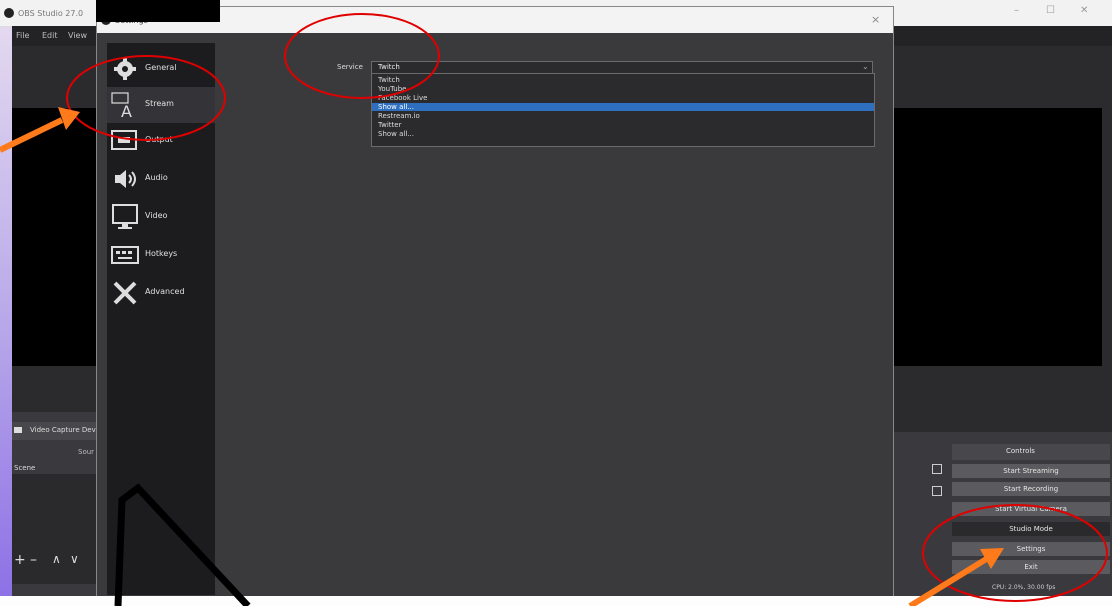  What do you see at coordinates (1015, 553) in the screenshot?
I see `annotation-circle-settings` at bounding box center [1015, 553].